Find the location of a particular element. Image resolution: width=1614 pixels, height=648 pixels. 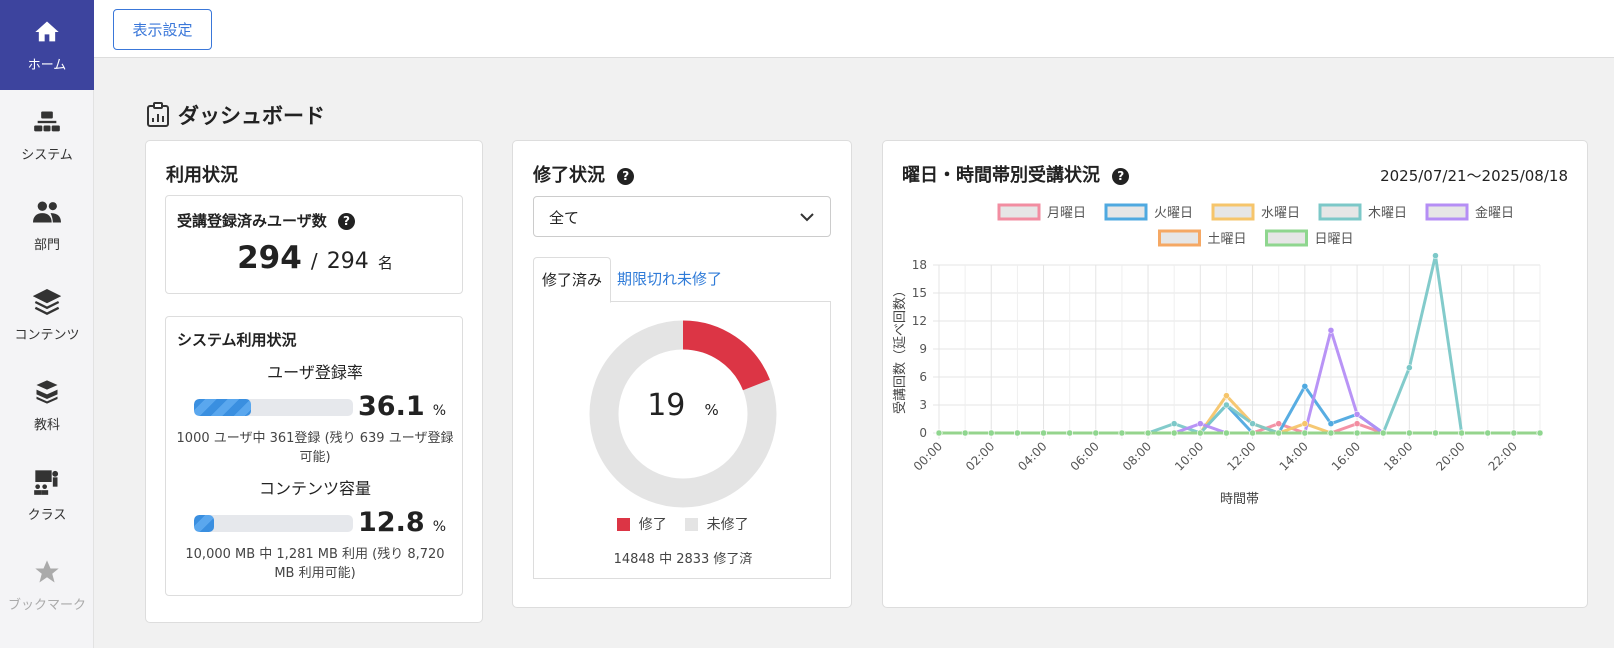

page-title: ダッシュボード is located at coordinates (235, 115).